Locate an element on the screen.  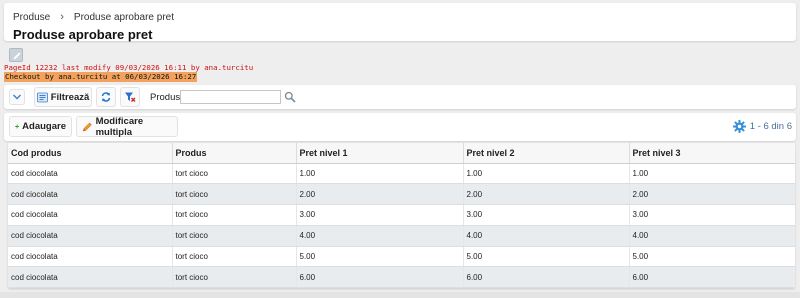
cell-pret-nivel-2: 6.00 is located at coordinates (546, 277).